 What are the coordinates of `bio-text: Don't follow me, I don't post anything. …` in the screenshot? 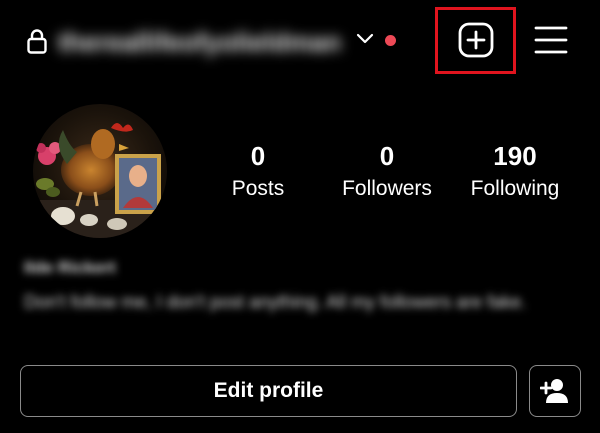 It's located at (275, 302).